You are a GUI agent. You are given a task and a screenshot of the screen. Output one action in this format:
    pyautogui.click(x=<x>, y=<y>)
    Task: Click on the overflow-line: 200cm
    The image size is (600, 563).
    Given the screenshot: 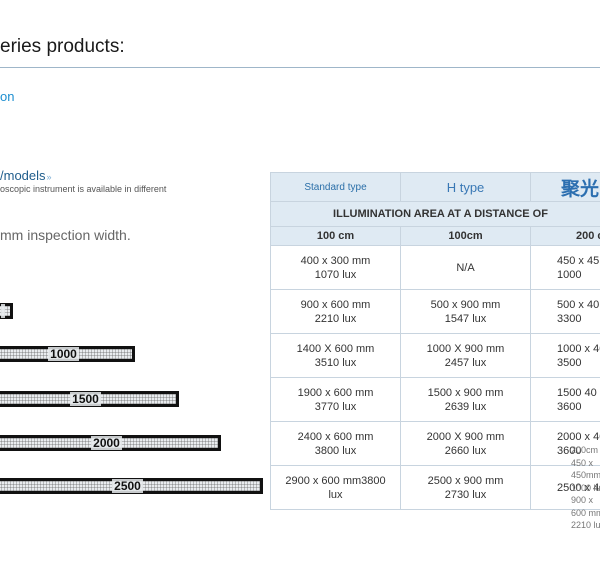 What is the action you would take?
    pyautogui.click(x=585, y=450)
    